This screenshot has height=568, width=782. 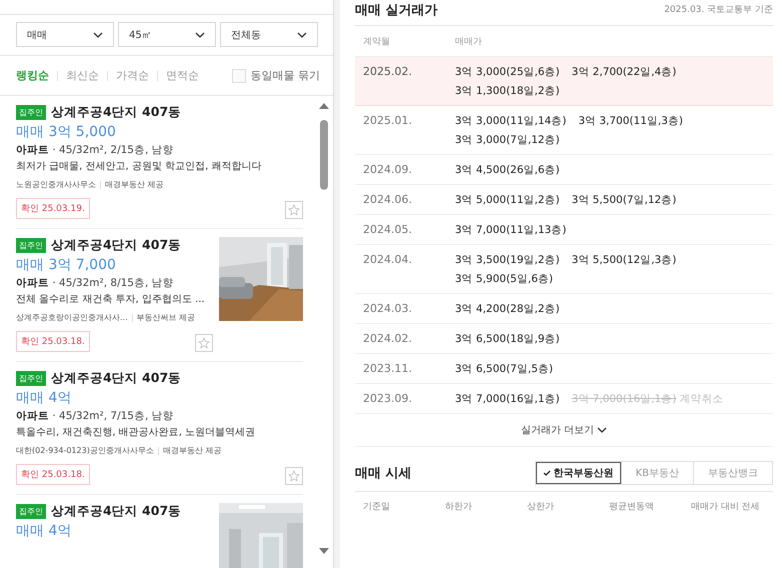 What do you see at coordinates (95, 150) in the screenshot?
I see `listing-details: 아파트 · 45/32m², 2/15층, 남향` at bounding box center [95, 150].